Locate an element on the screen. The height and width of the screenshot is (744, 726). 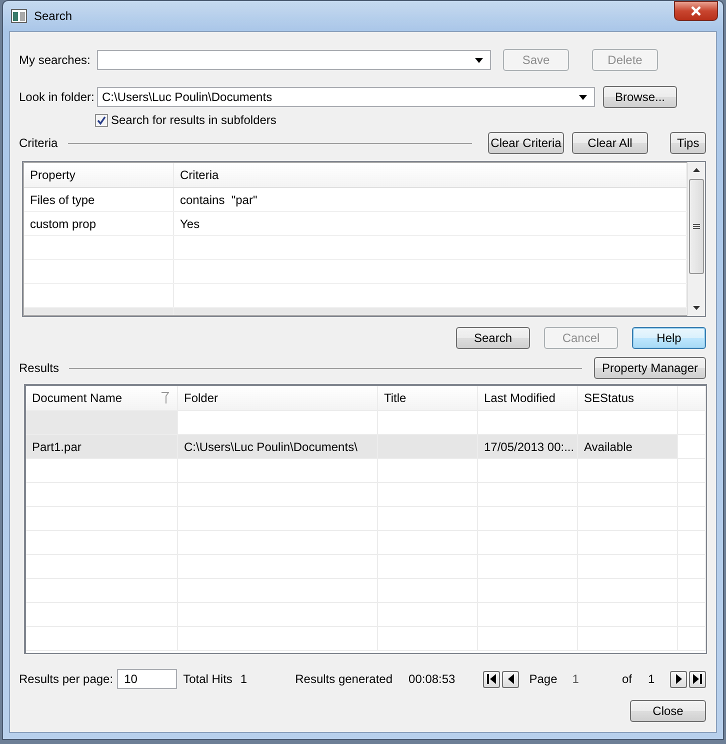
last-page-icon is located at coordinates (697, 679).